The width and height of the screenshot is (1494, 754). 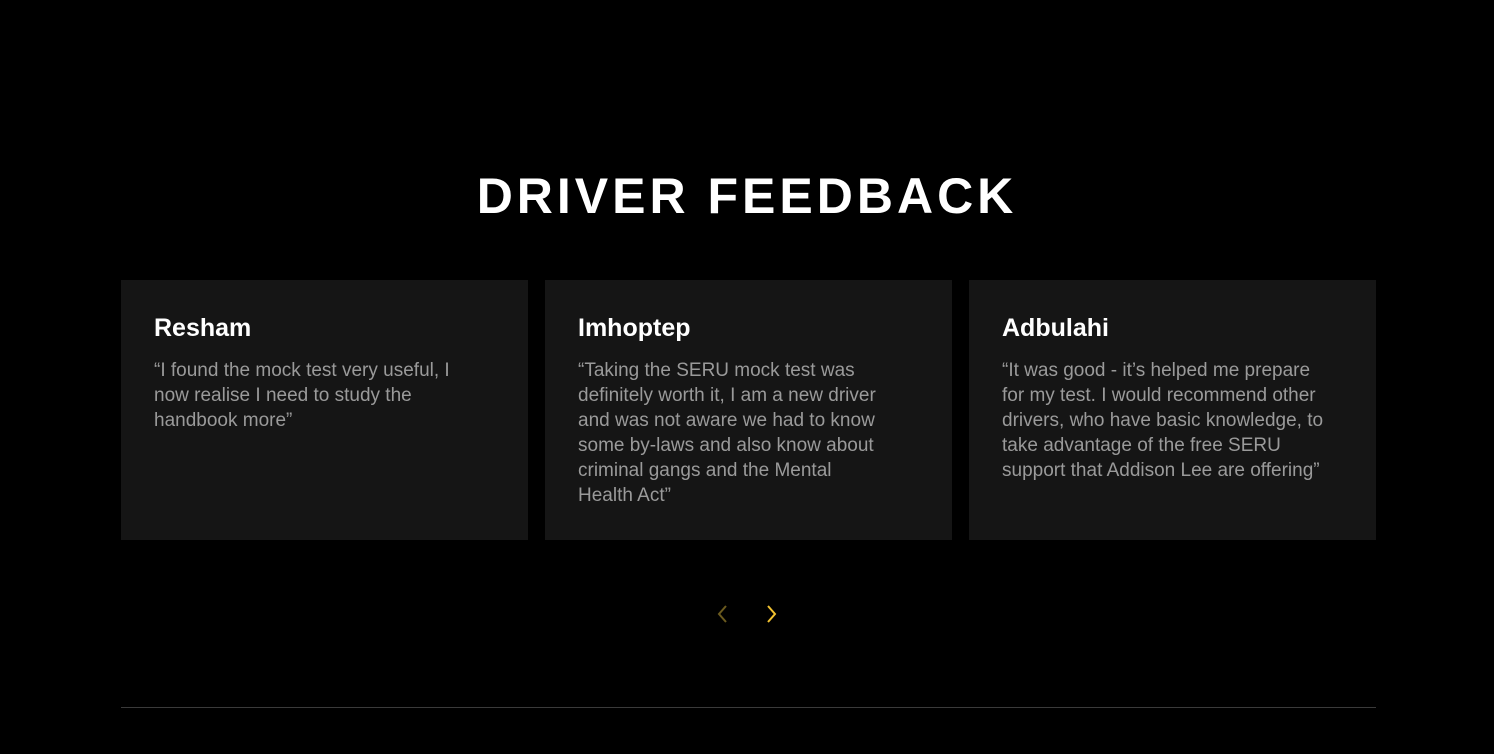 I want to click on carousel-next-button, so click(x=771, y=614).